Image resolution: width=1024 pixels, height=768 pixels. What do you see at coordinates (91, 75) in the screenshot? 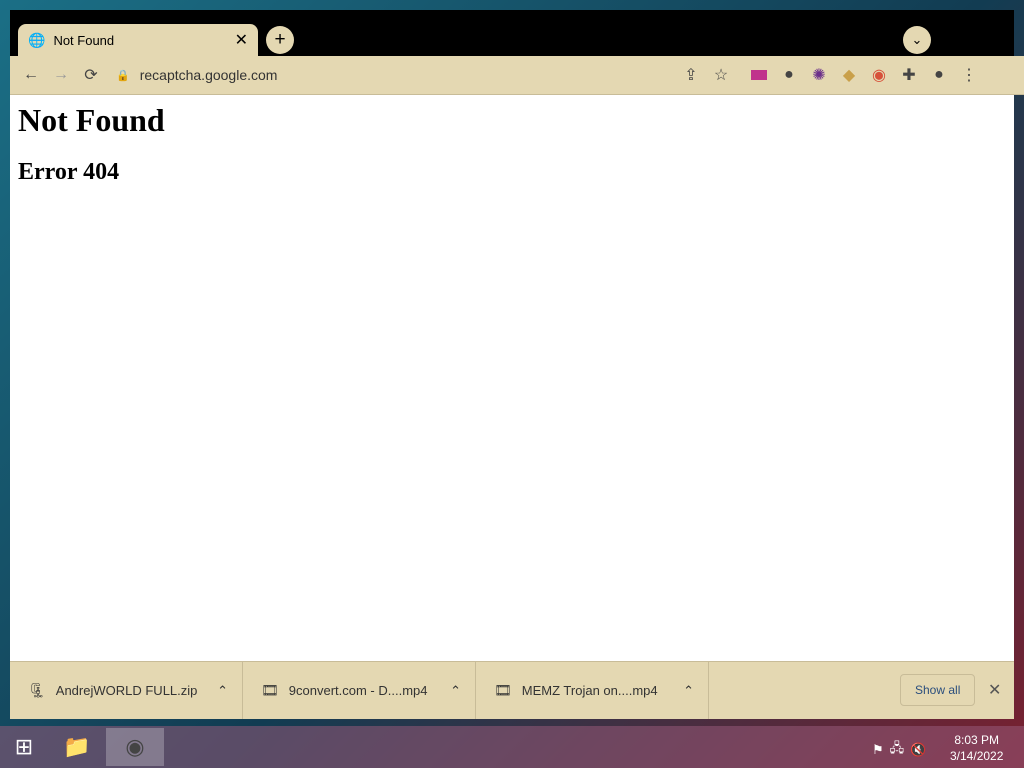
I see `reload-icon: ⟳` at bounding box center [91, 75].